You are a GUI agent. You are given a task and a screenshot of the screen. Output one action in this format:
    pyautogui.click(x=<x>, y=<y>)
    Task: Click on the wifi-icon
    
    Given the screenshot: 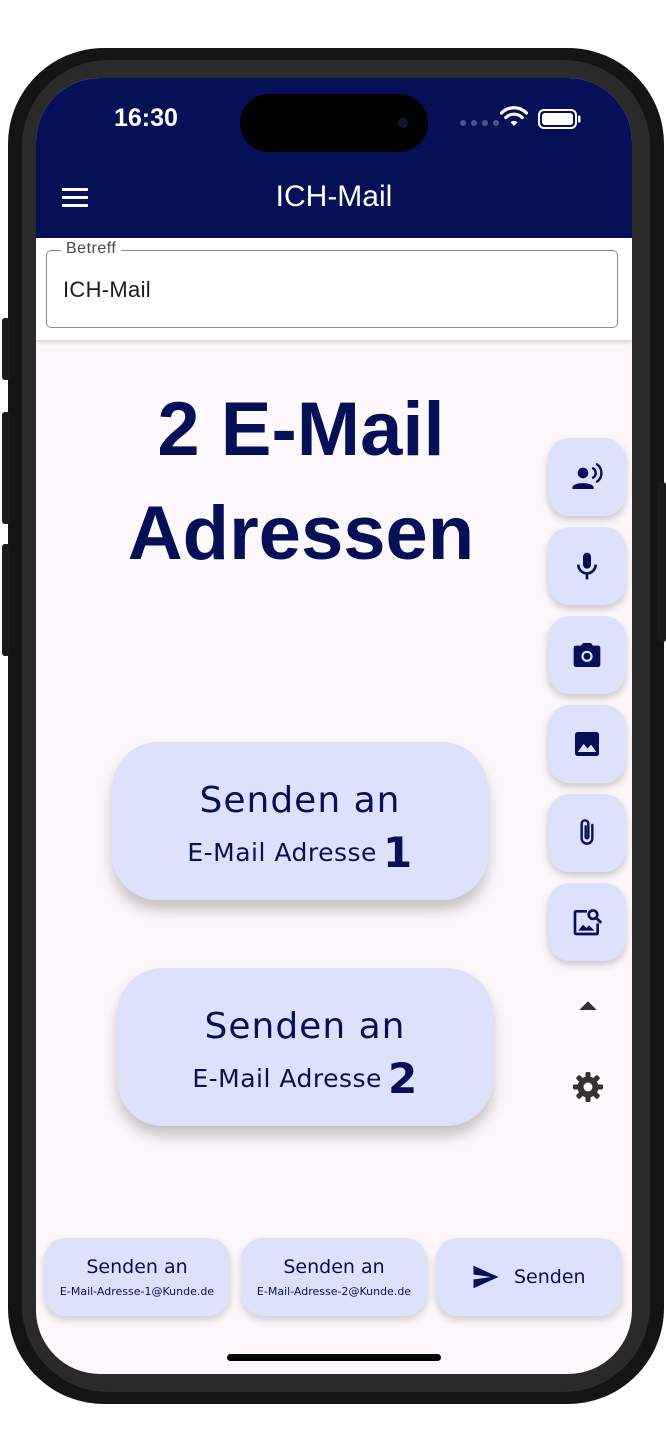 What is the action you would take?
    pyautogui.click(x=514, y=116)
    